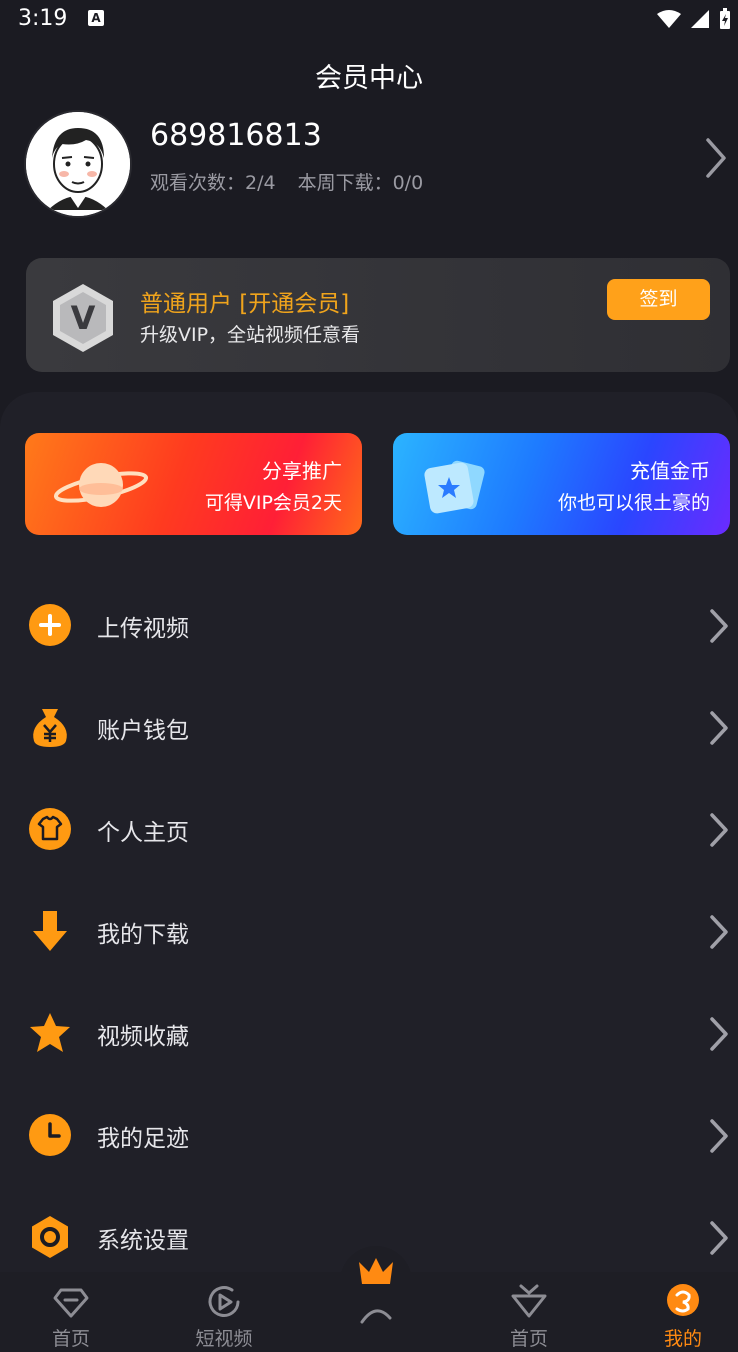 This screenshot has height=1352, width=738. Describe the element at coordinates (669, 19) in the screenshot. I see `wifi-icon` at that location.